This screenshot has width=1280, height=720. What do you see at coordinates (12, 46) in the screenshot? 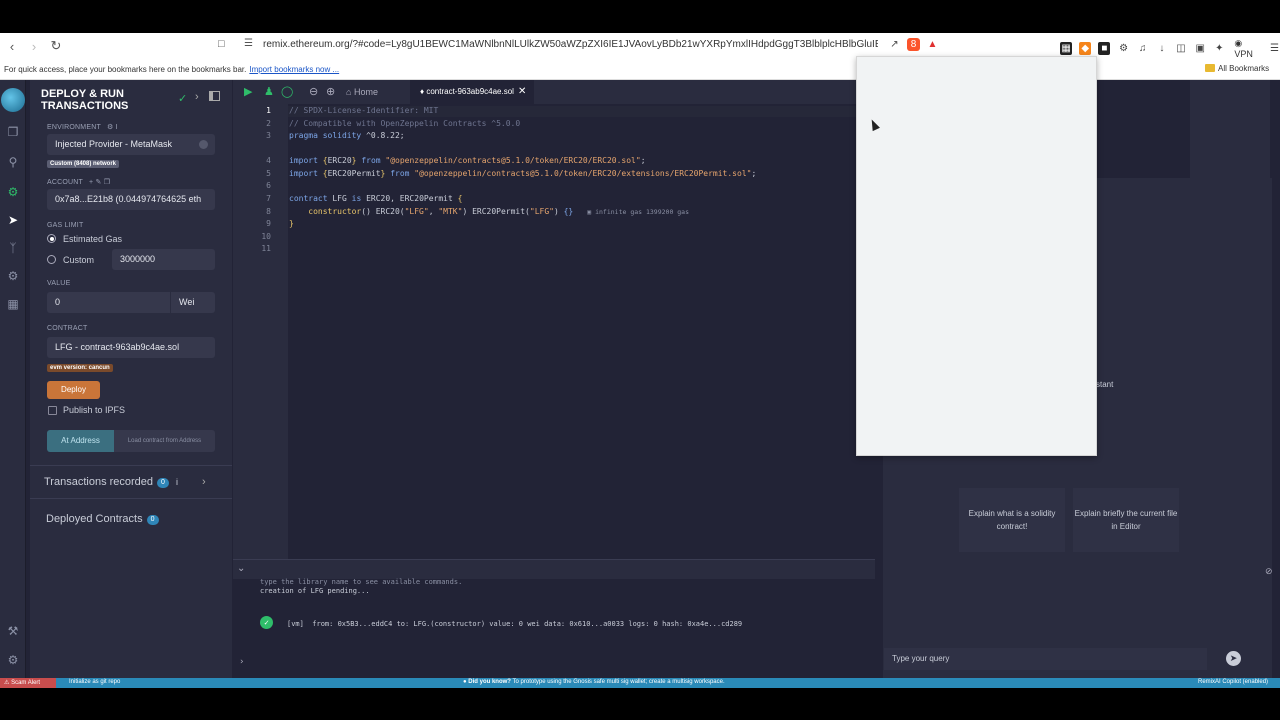
I see `back-icon: ‹` at bounding box center [12, 46].